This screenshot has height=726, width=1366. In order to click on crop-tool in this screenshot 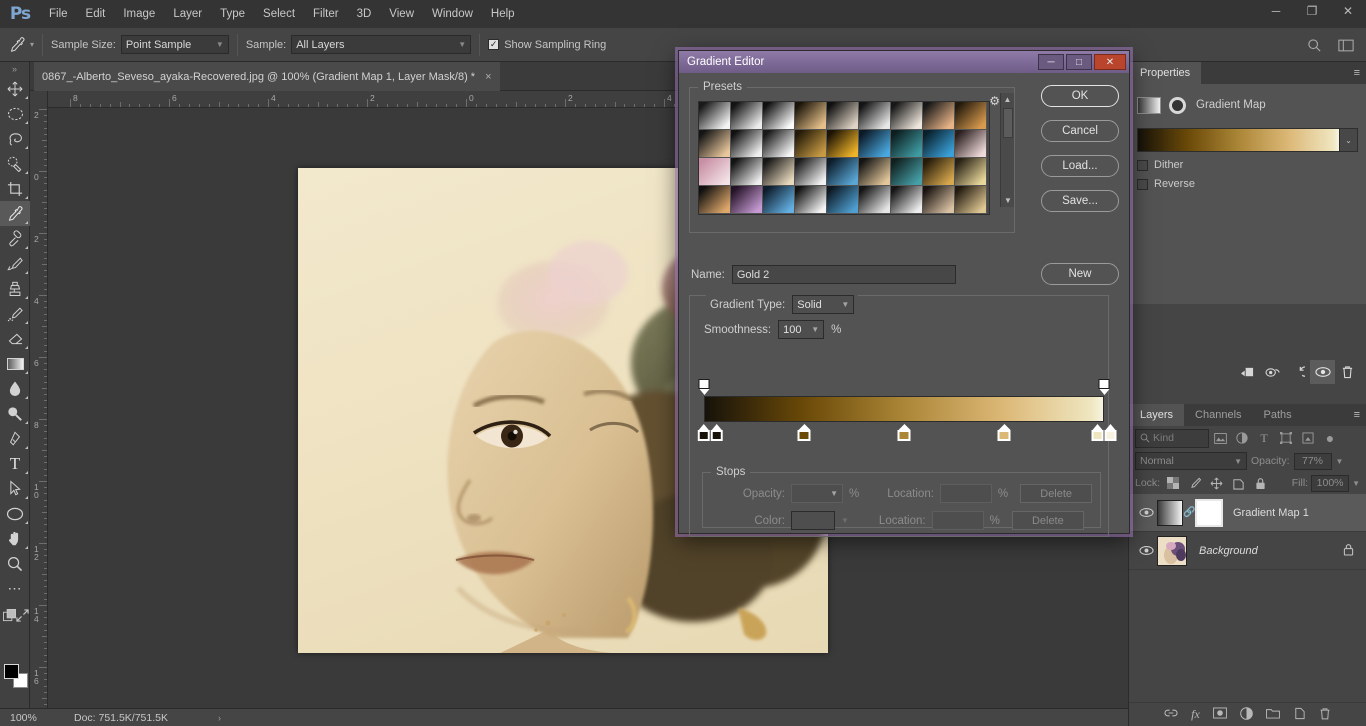, I will do `click(15, 188)`.